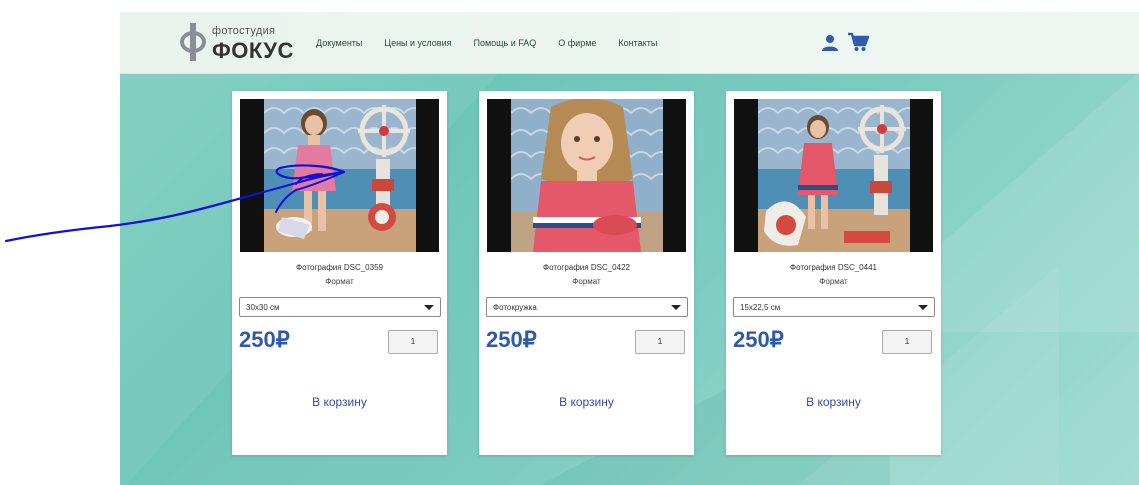 Image resolution: width=1139 pixels, height=485 pixels. What do you see at coordinates (515, 307) in the screenshot?
I see `format-select-value: Фотокружка` at bounding box center [515, 307].